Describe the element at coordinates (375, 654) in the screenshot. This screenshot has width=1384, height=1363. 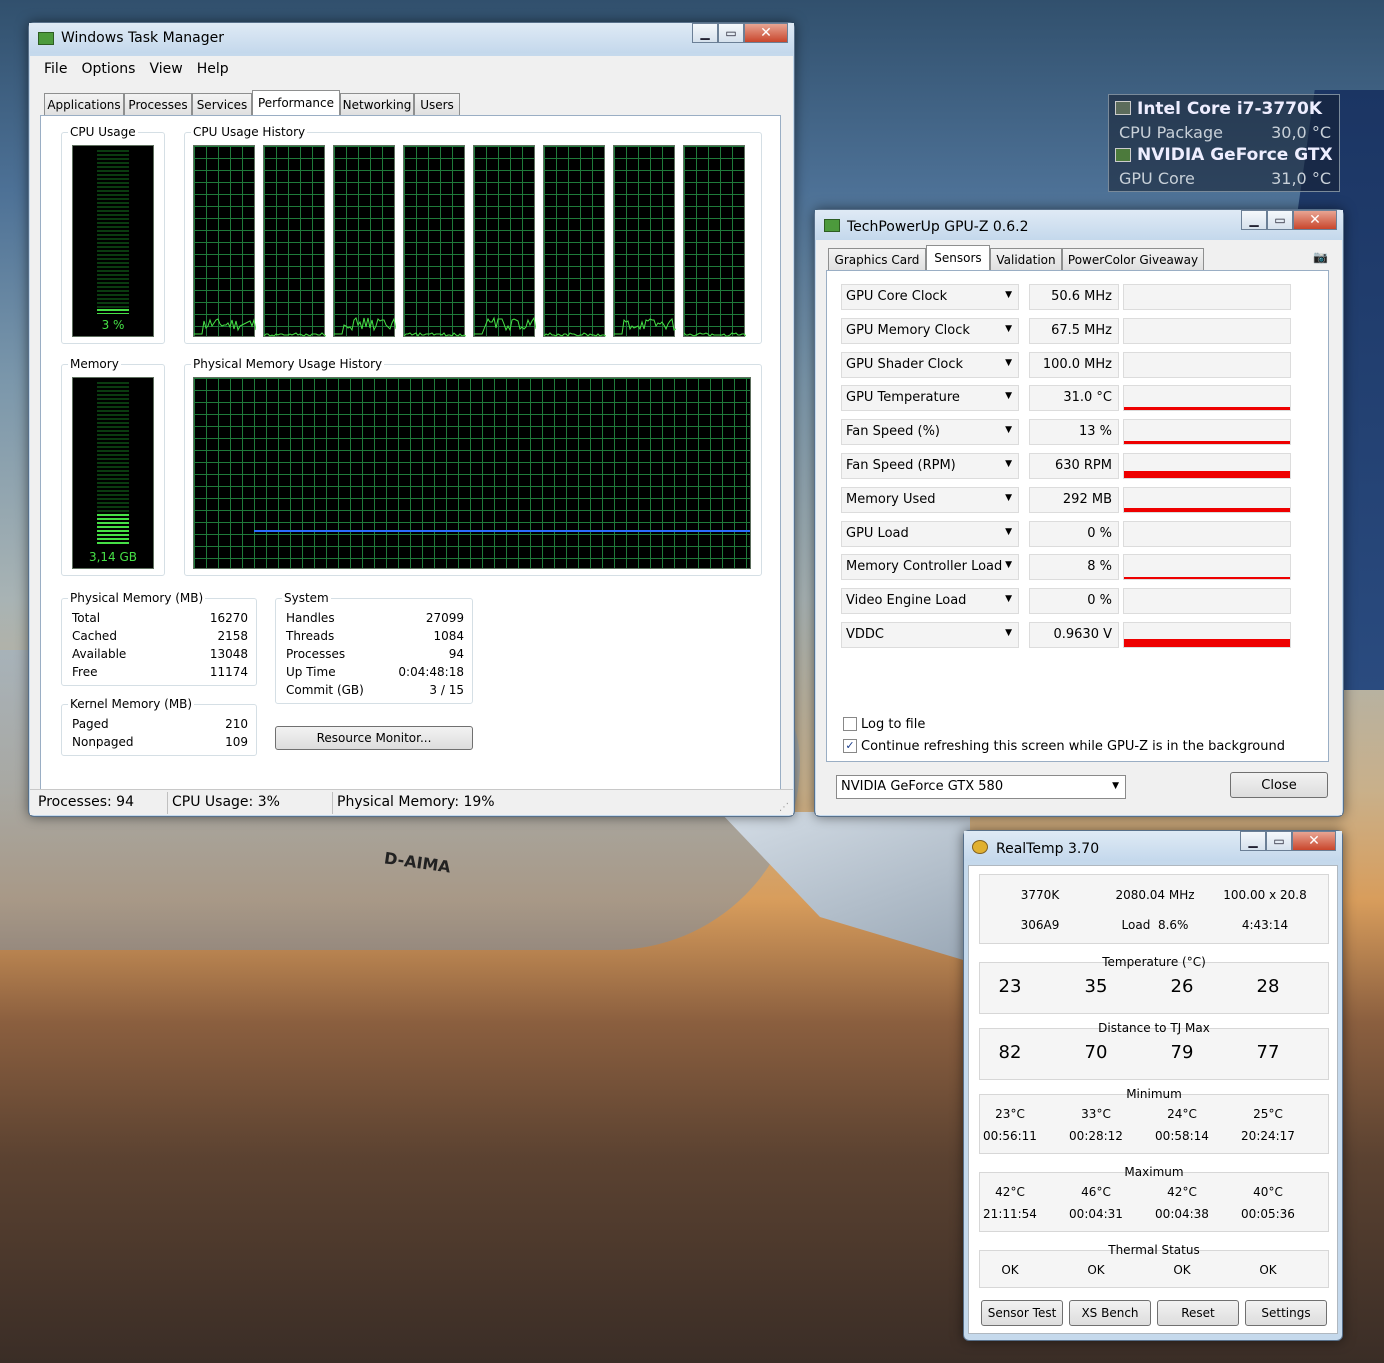
I see `system-row: Processes 94` at that location.